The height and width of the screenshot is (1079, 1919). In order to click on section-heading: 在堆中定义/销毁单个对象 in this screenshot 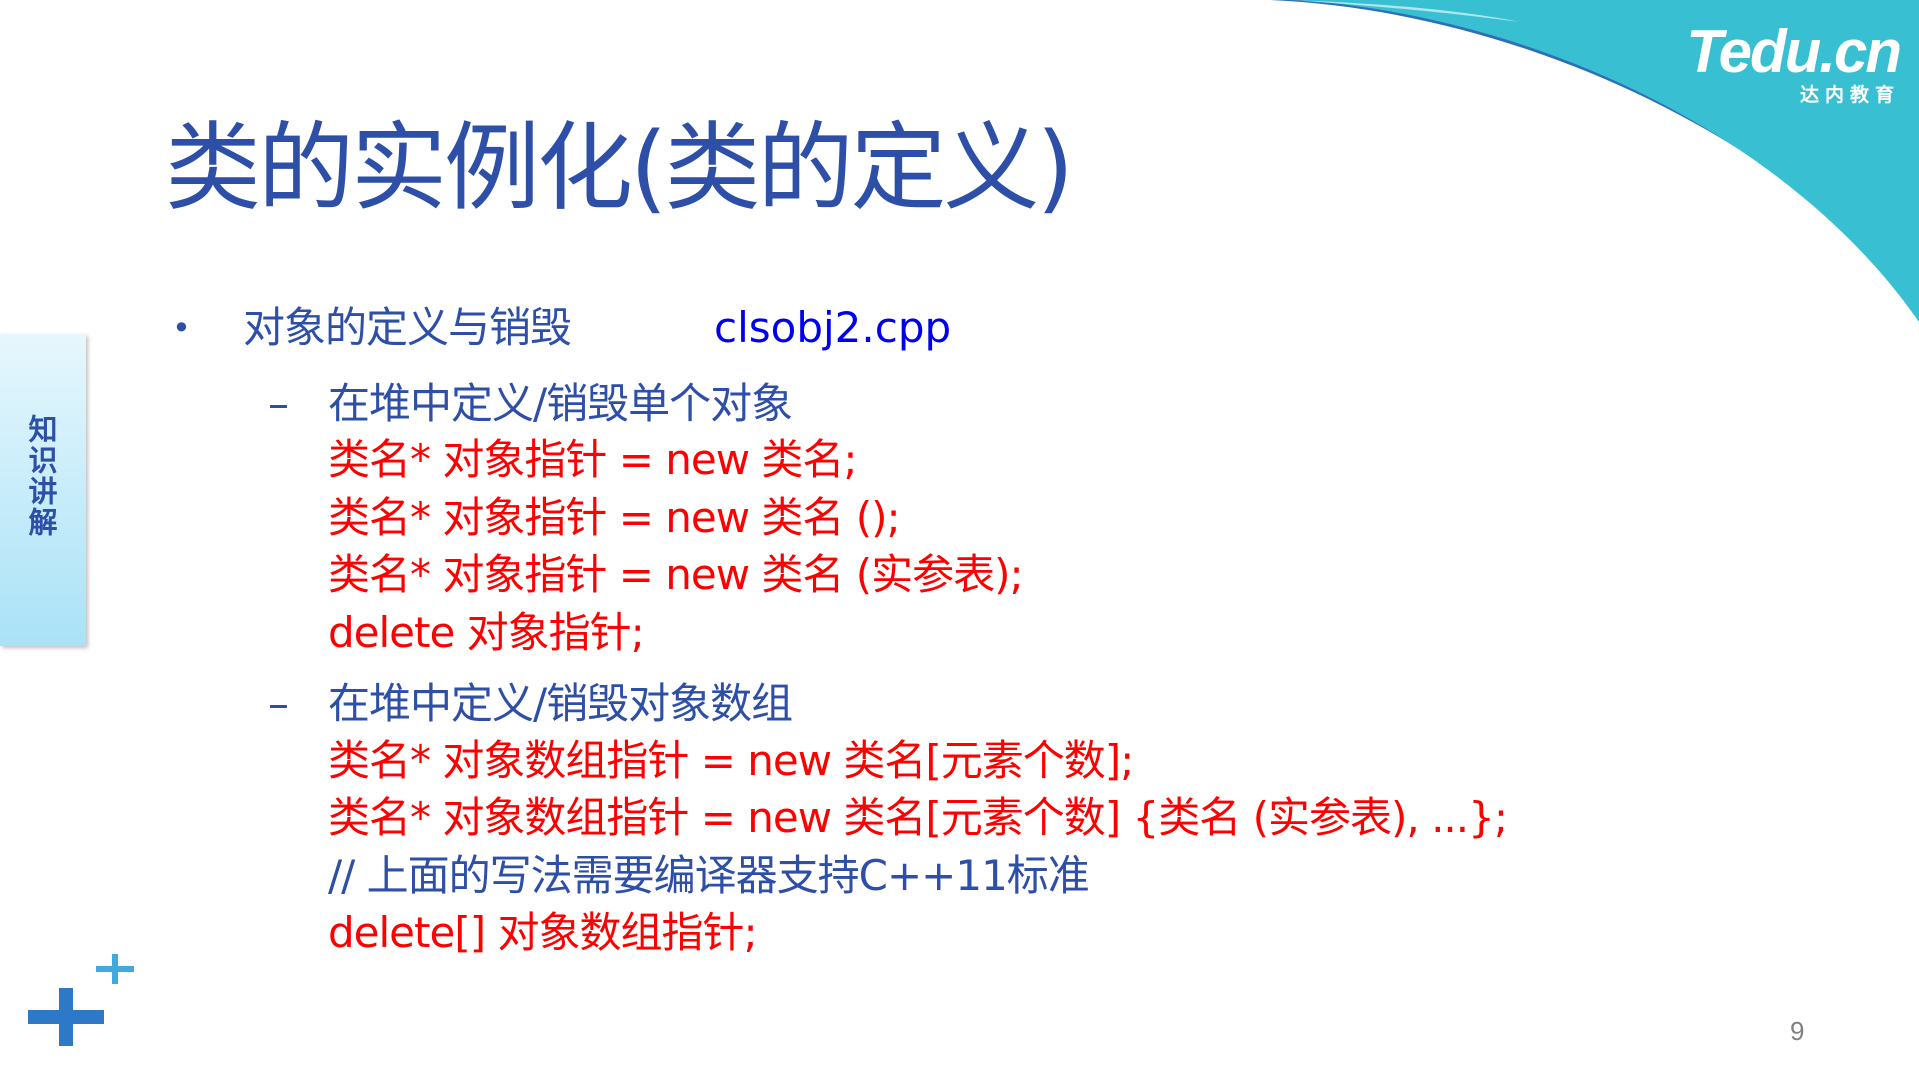, I will do `click(560, 403)`.